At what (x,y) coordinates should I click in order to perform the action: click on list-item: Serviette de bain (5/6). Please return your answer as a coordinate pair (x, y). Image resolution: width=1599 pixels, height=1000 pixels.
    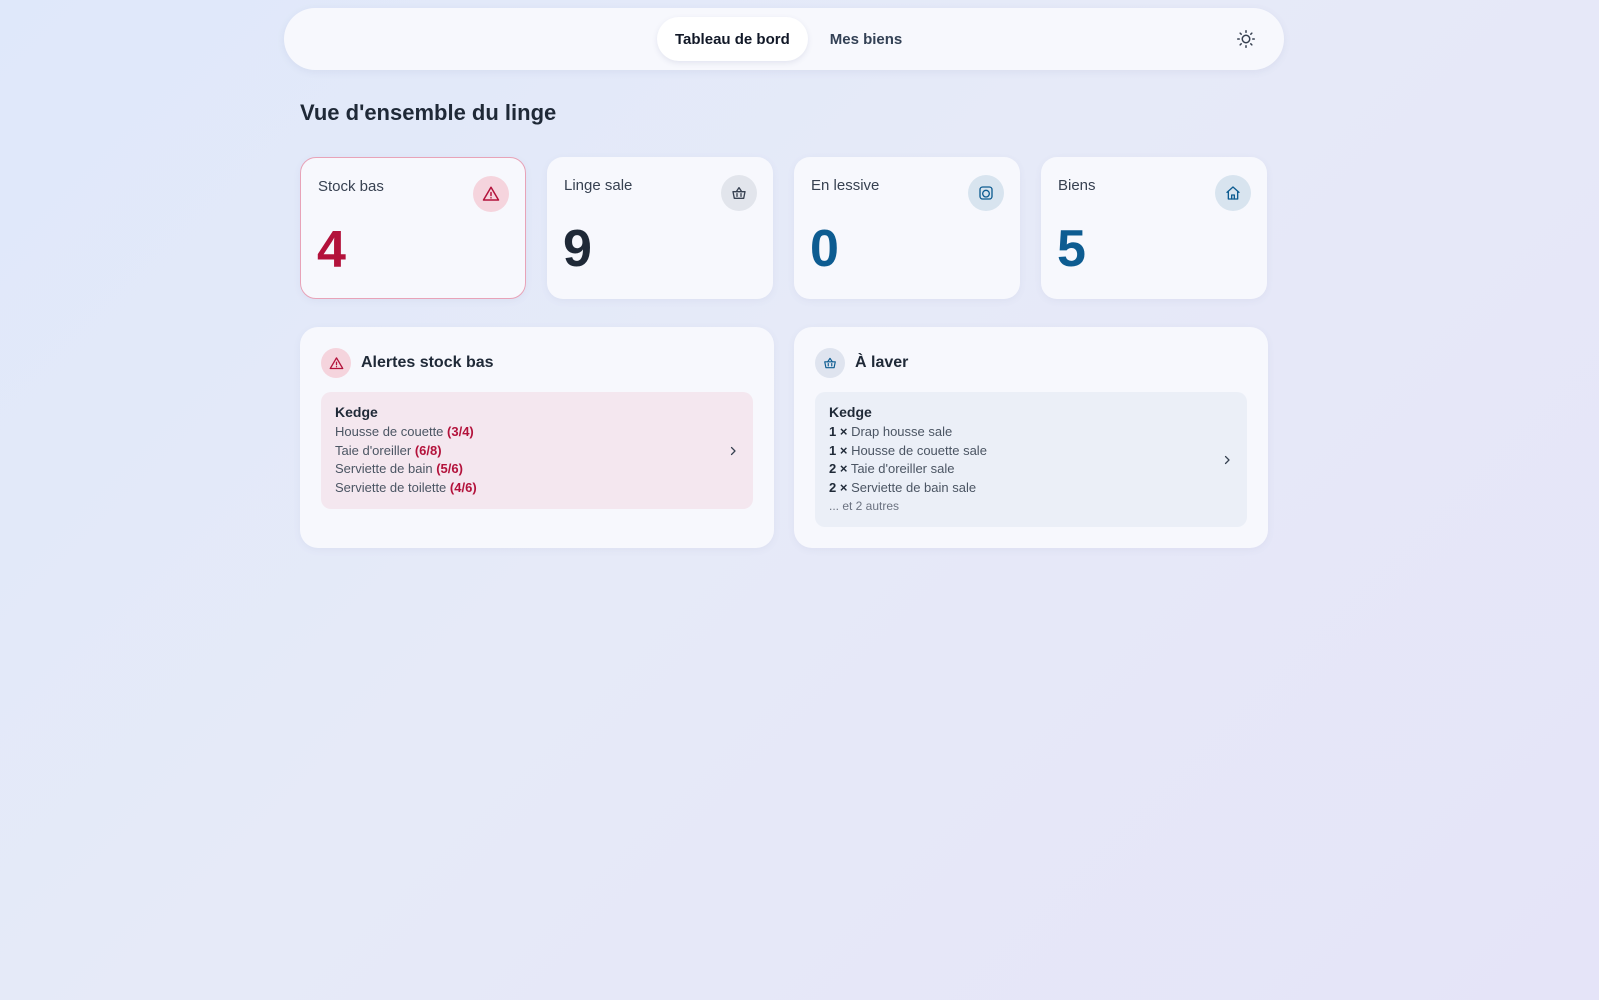
    Looking at the image, I should click on (399, 468).